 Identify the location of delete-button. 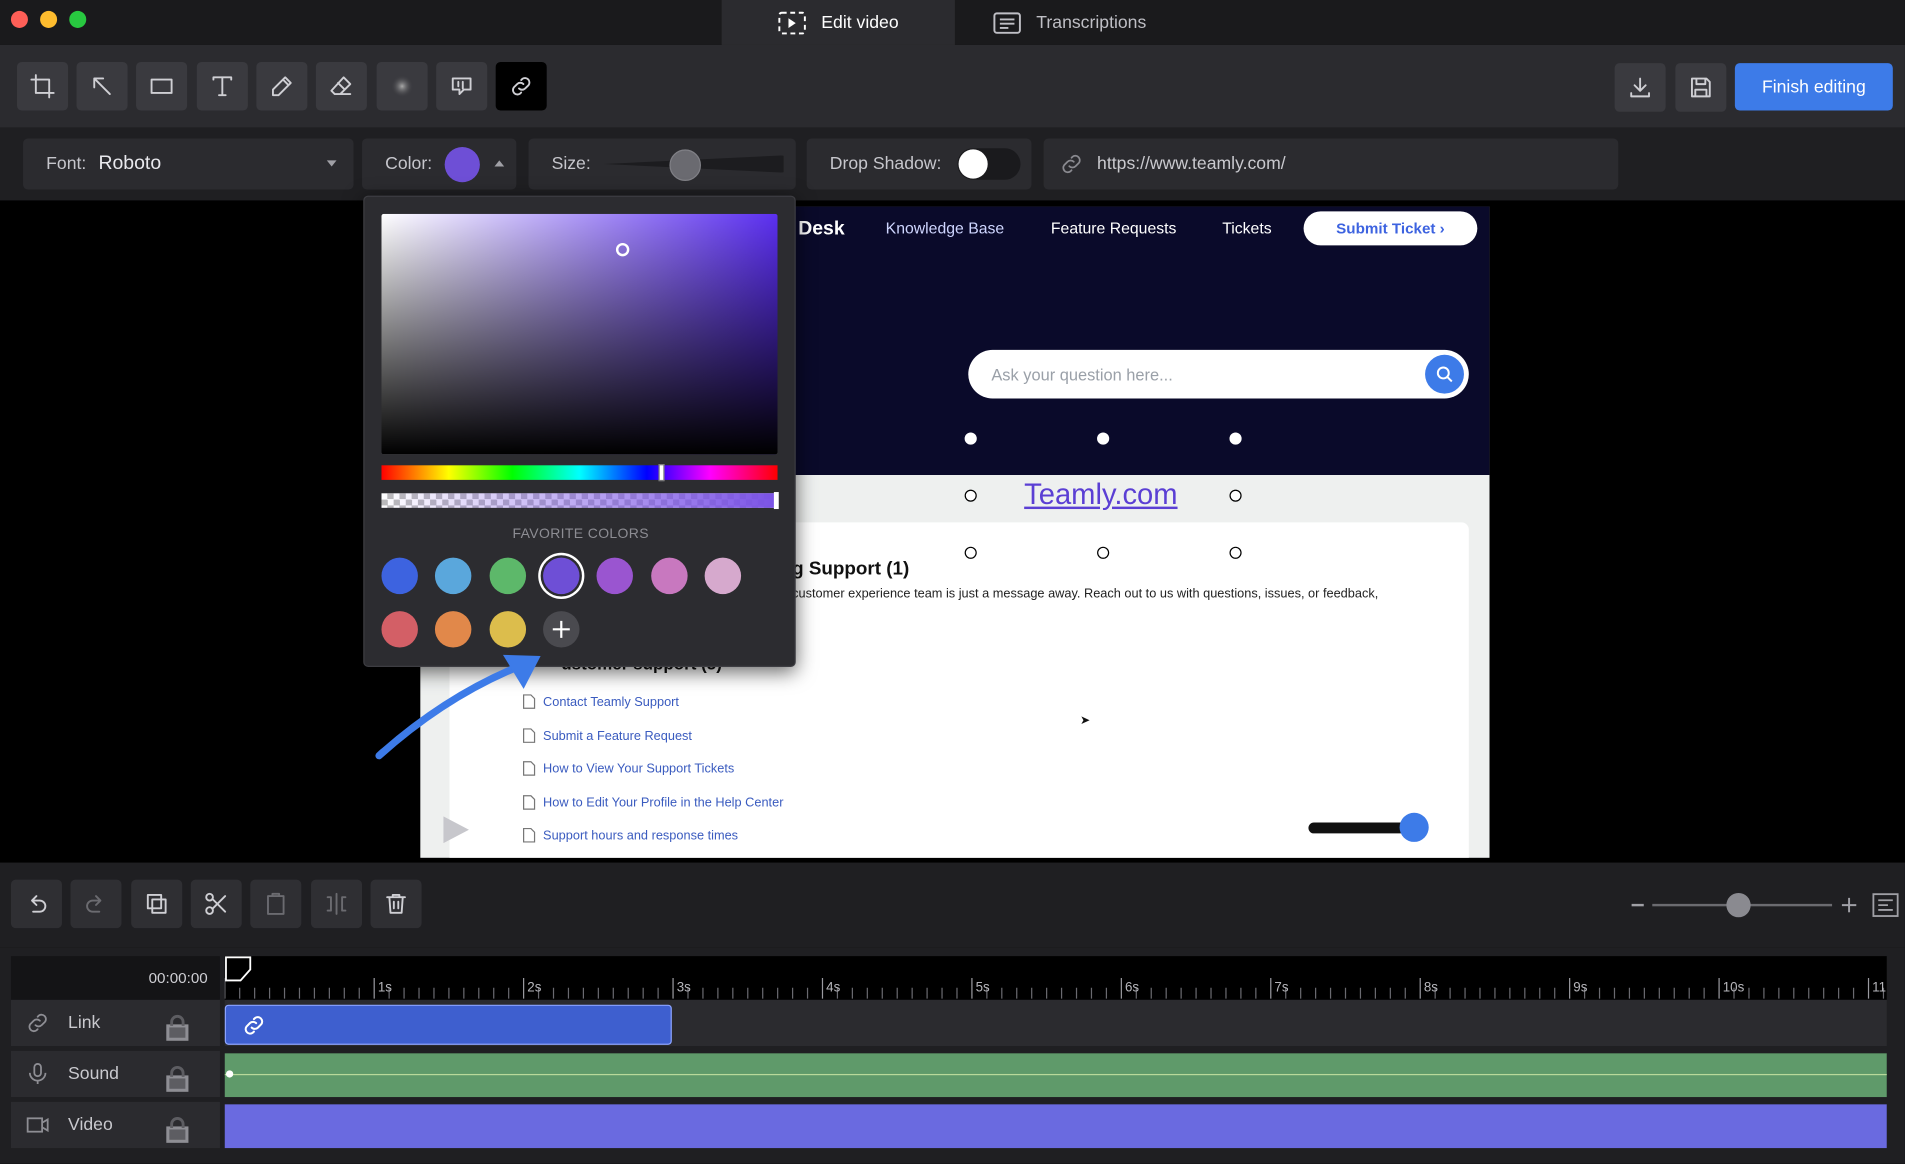
(396, 904).